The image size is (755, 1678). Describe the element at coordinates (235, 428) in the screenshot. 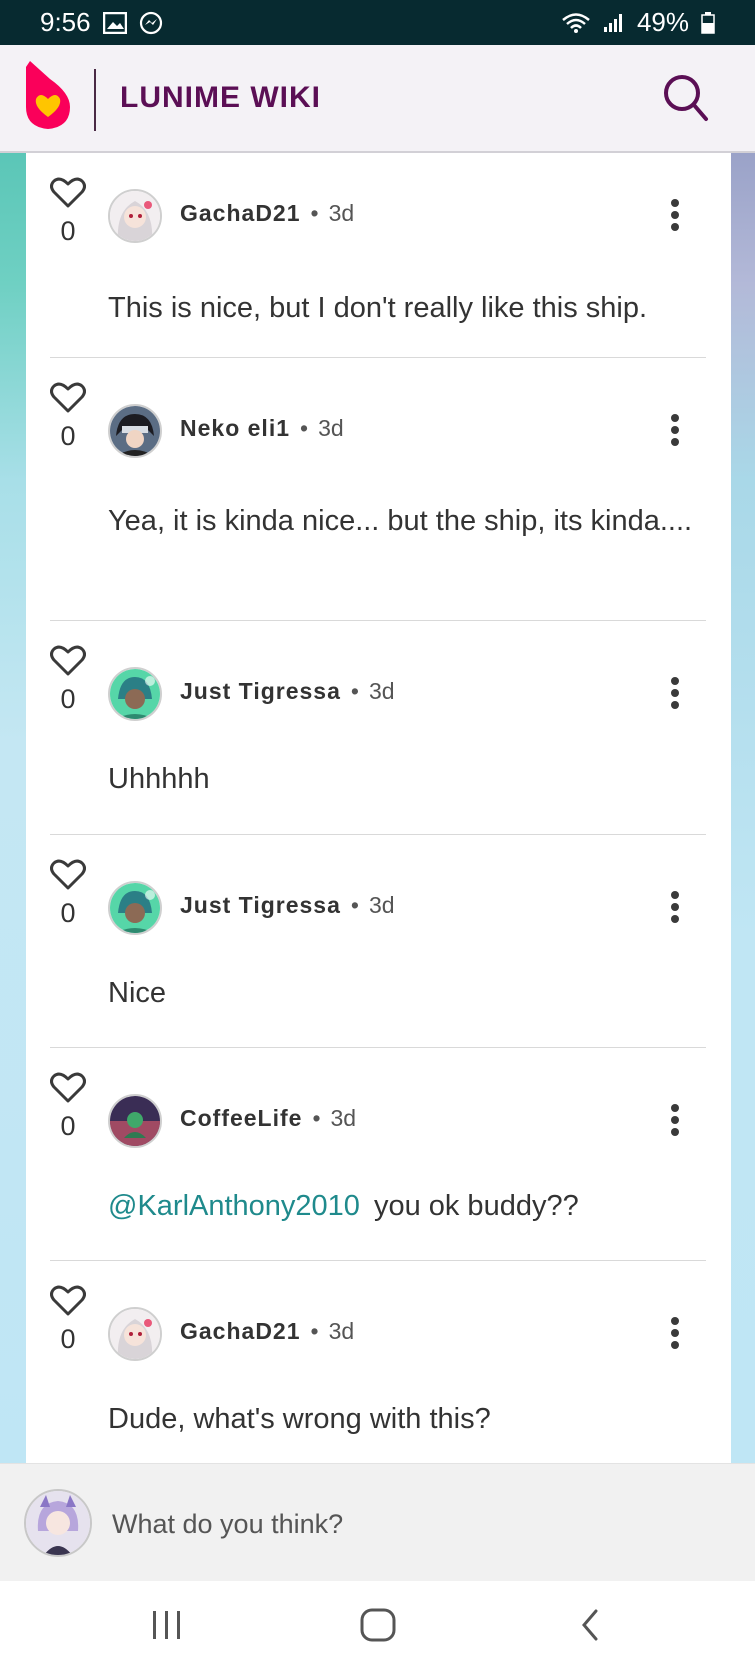

I see `comment-author: Neko eli1` at that location.